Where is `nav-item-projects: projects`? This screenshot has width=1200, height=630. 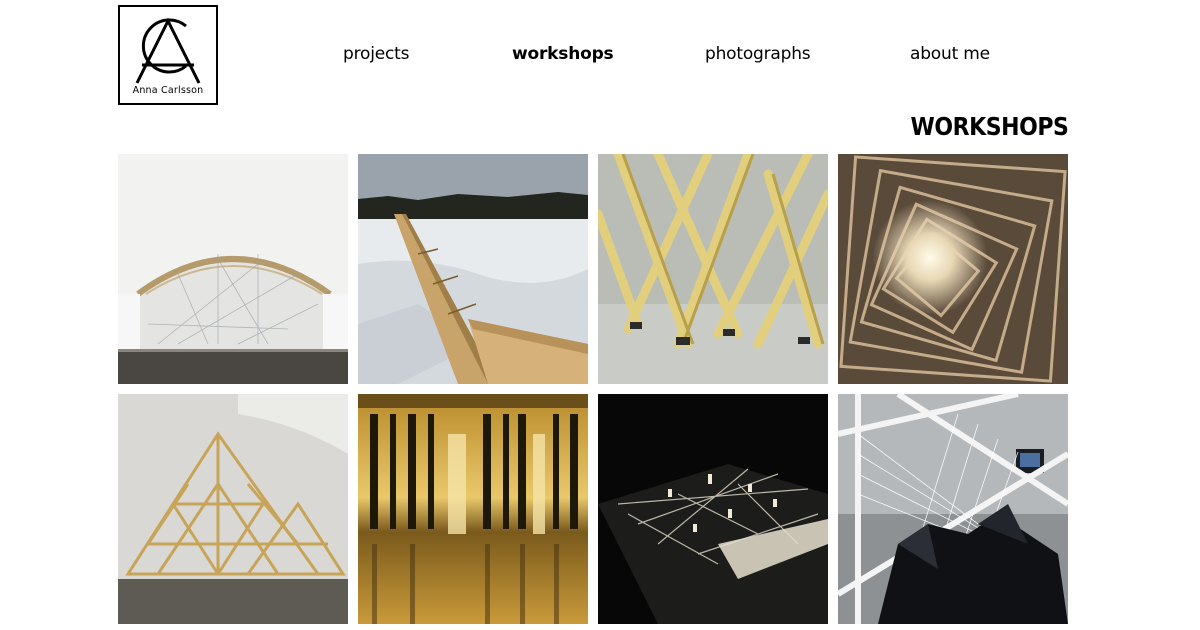 nav-item-projects: projects is located at coordinates (376, 54).